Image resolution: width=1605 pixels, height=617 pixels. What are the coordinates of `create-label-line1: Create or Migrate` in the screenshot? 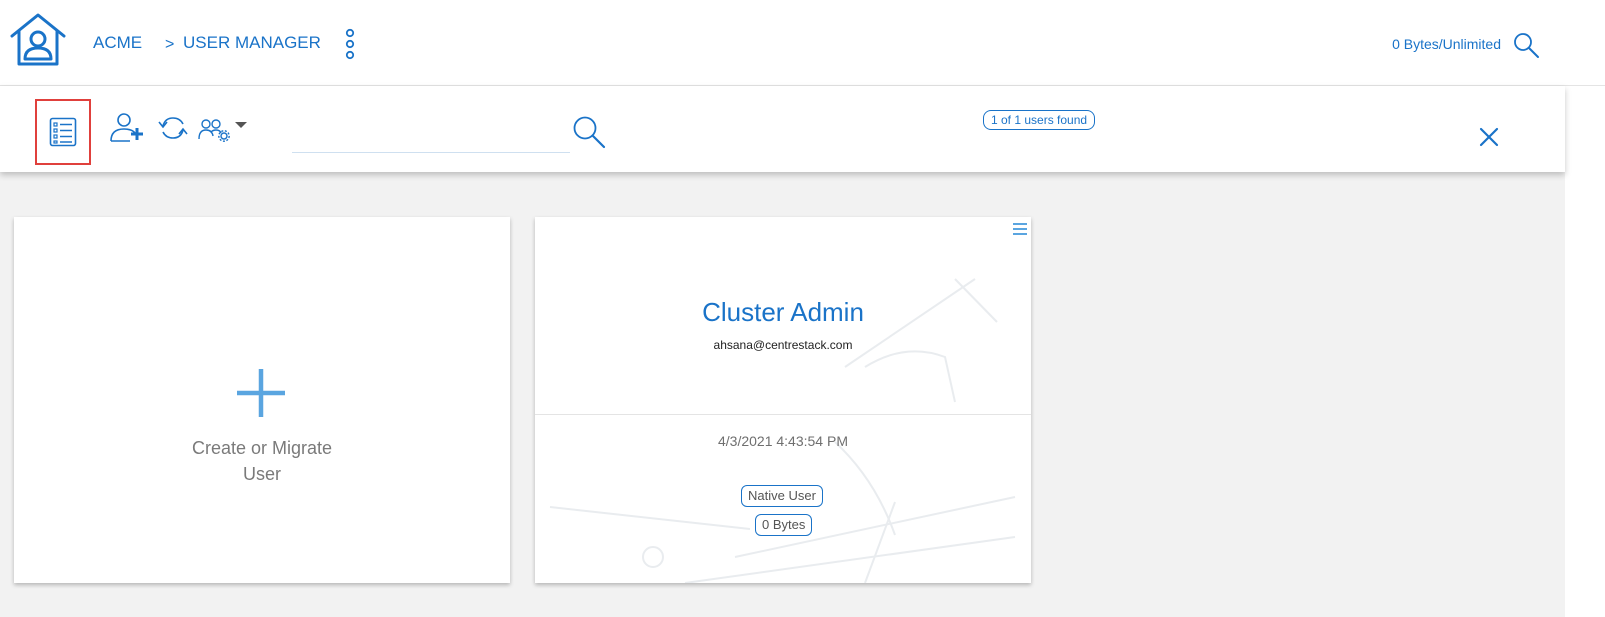 It's located at (262, 448).